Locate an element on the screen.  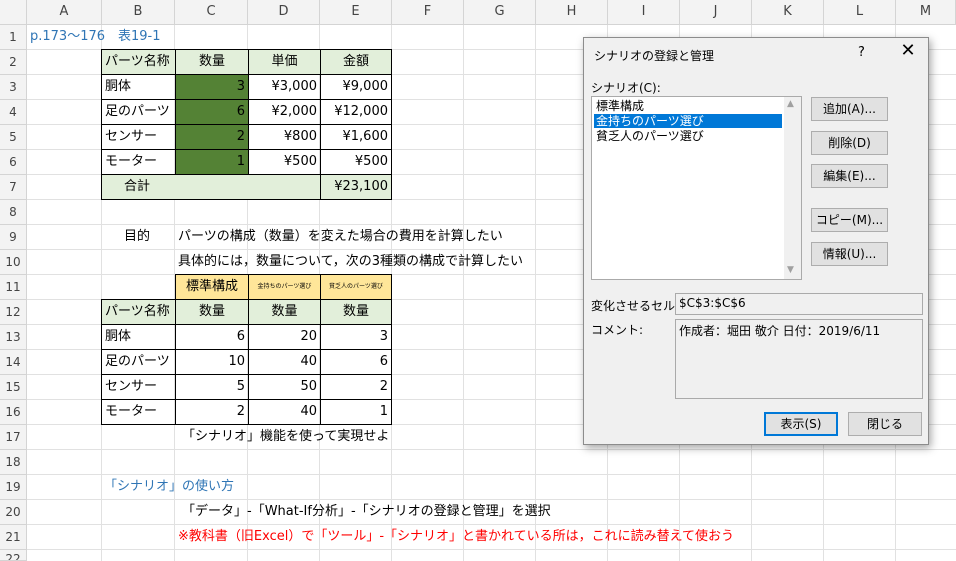
list-scrollbar: ▲ ▼ is located at coordinates (792, 188).